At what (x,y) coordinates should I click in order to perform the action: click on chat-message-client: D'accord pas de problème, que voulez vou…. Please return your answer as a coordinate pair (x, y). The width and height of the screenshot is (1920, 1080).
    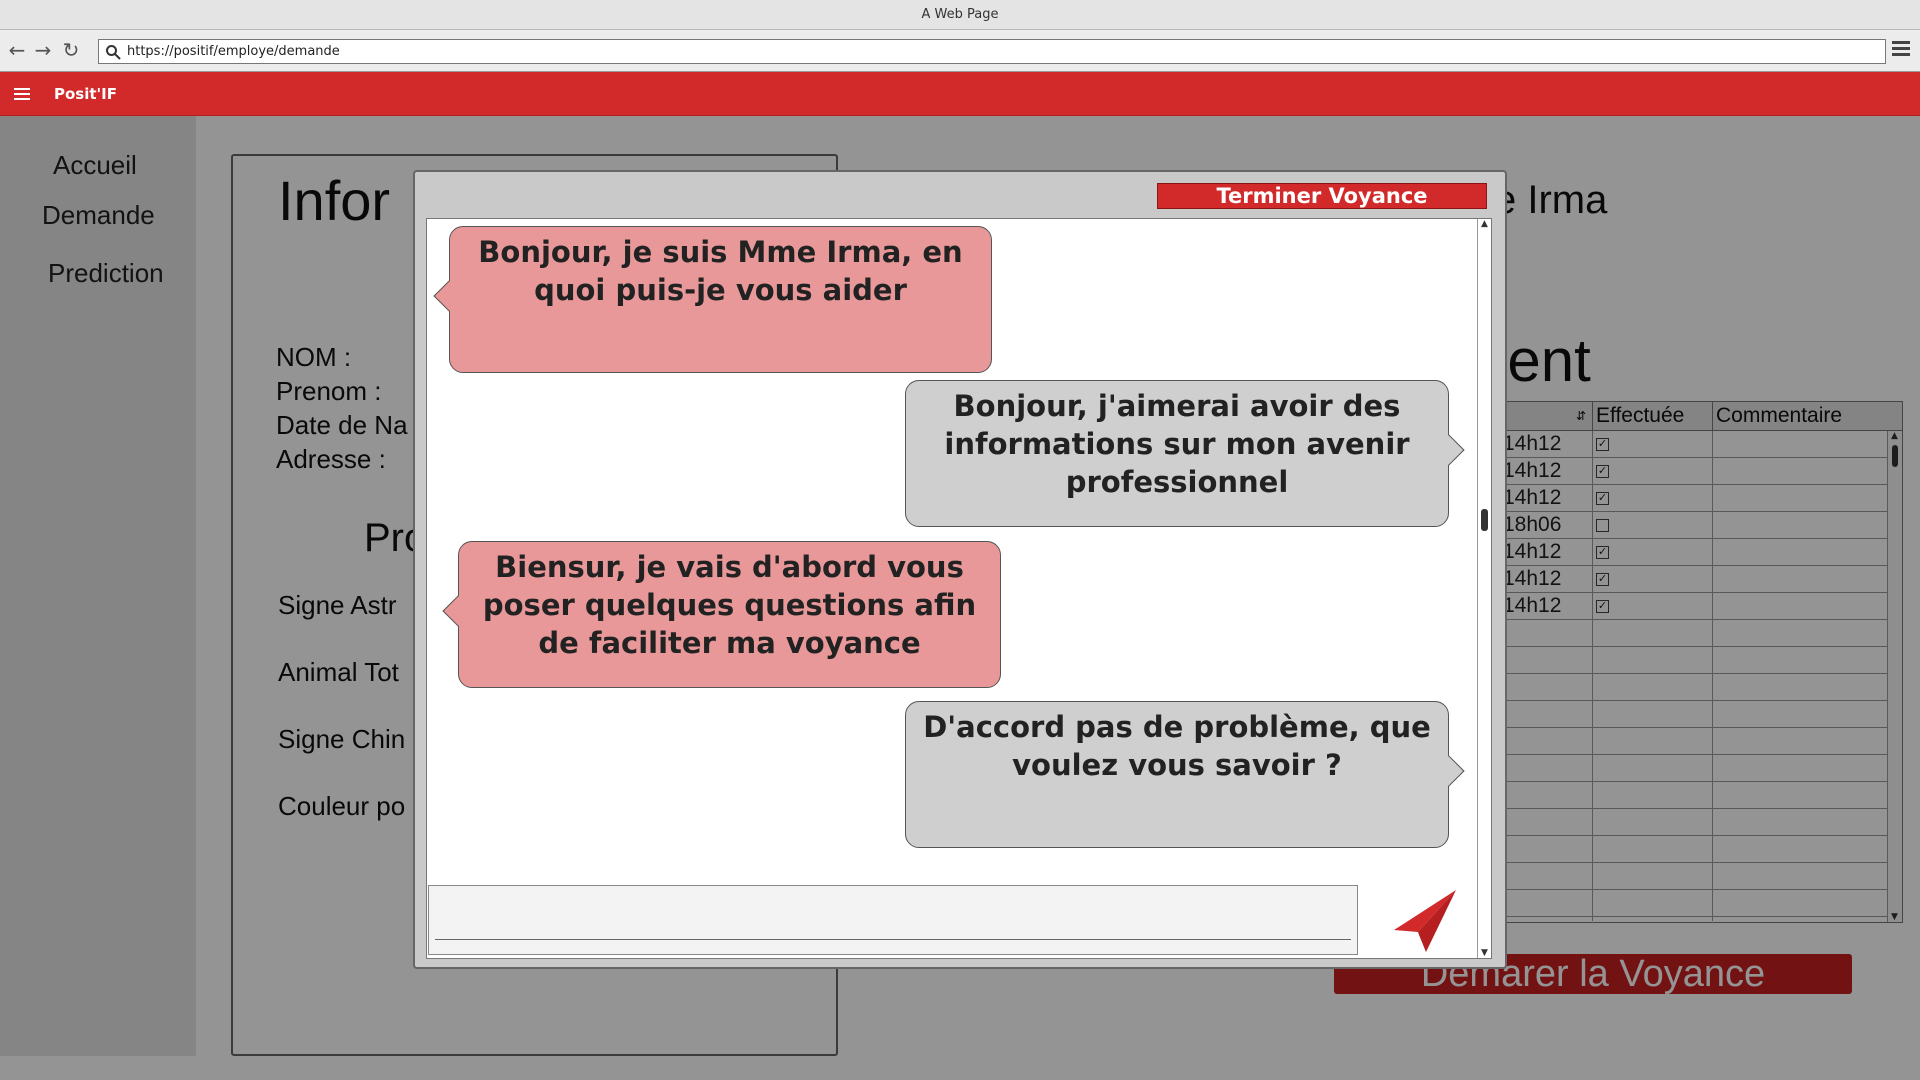
    Looking at the image, I should click on (1185, 774).